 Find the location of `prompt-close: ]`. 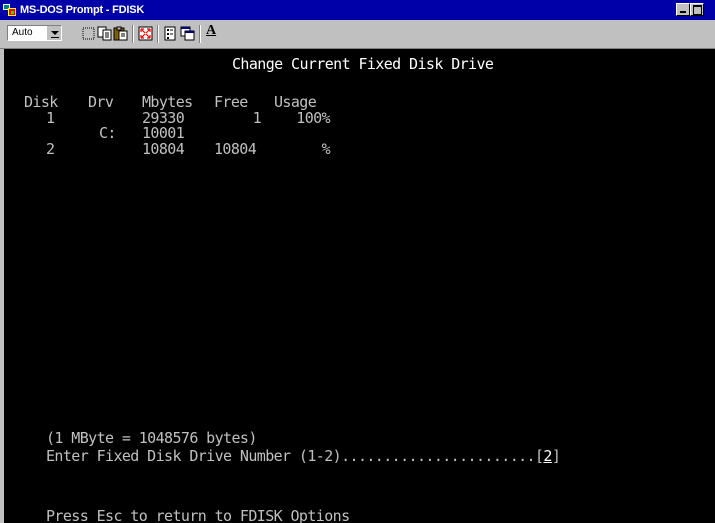

prompt-close: ] is located at coordinates (556, 456).